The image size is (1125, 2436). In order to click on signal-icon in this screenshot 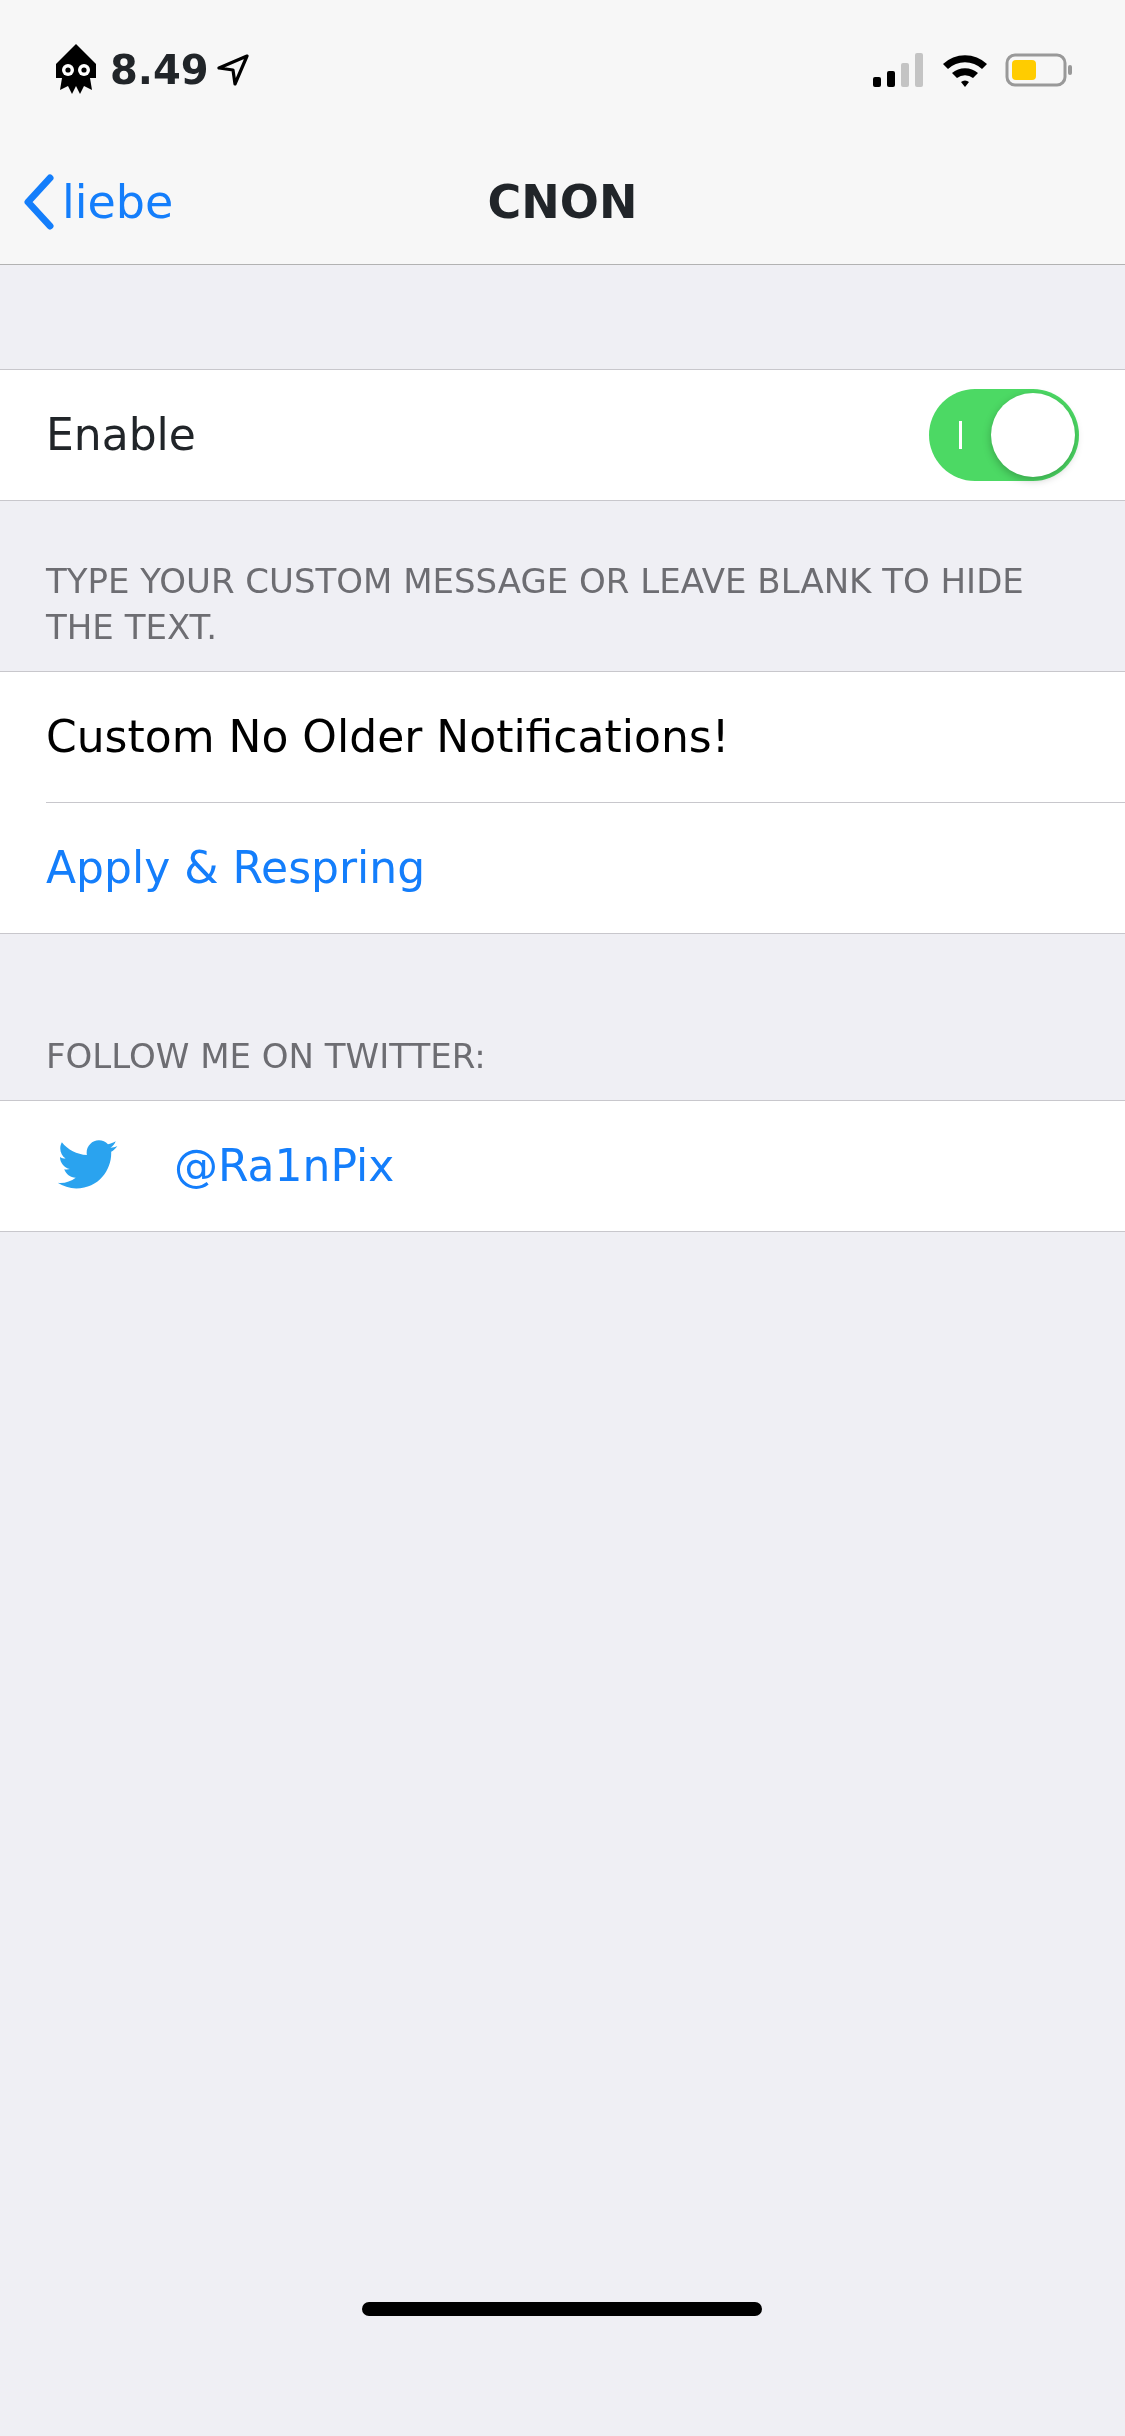, I will do `click(899, 70)`.